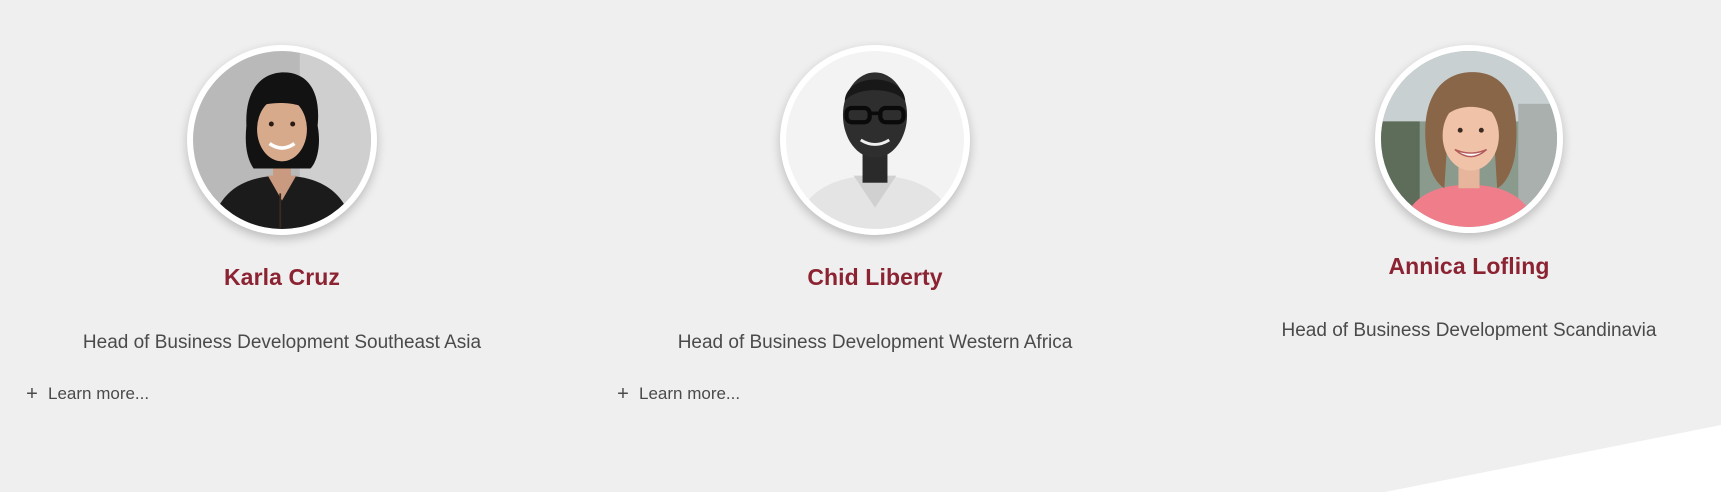 This screenshot has width=1721, height=492. I want to click on karla-cruz-photo, so click(282, 140).